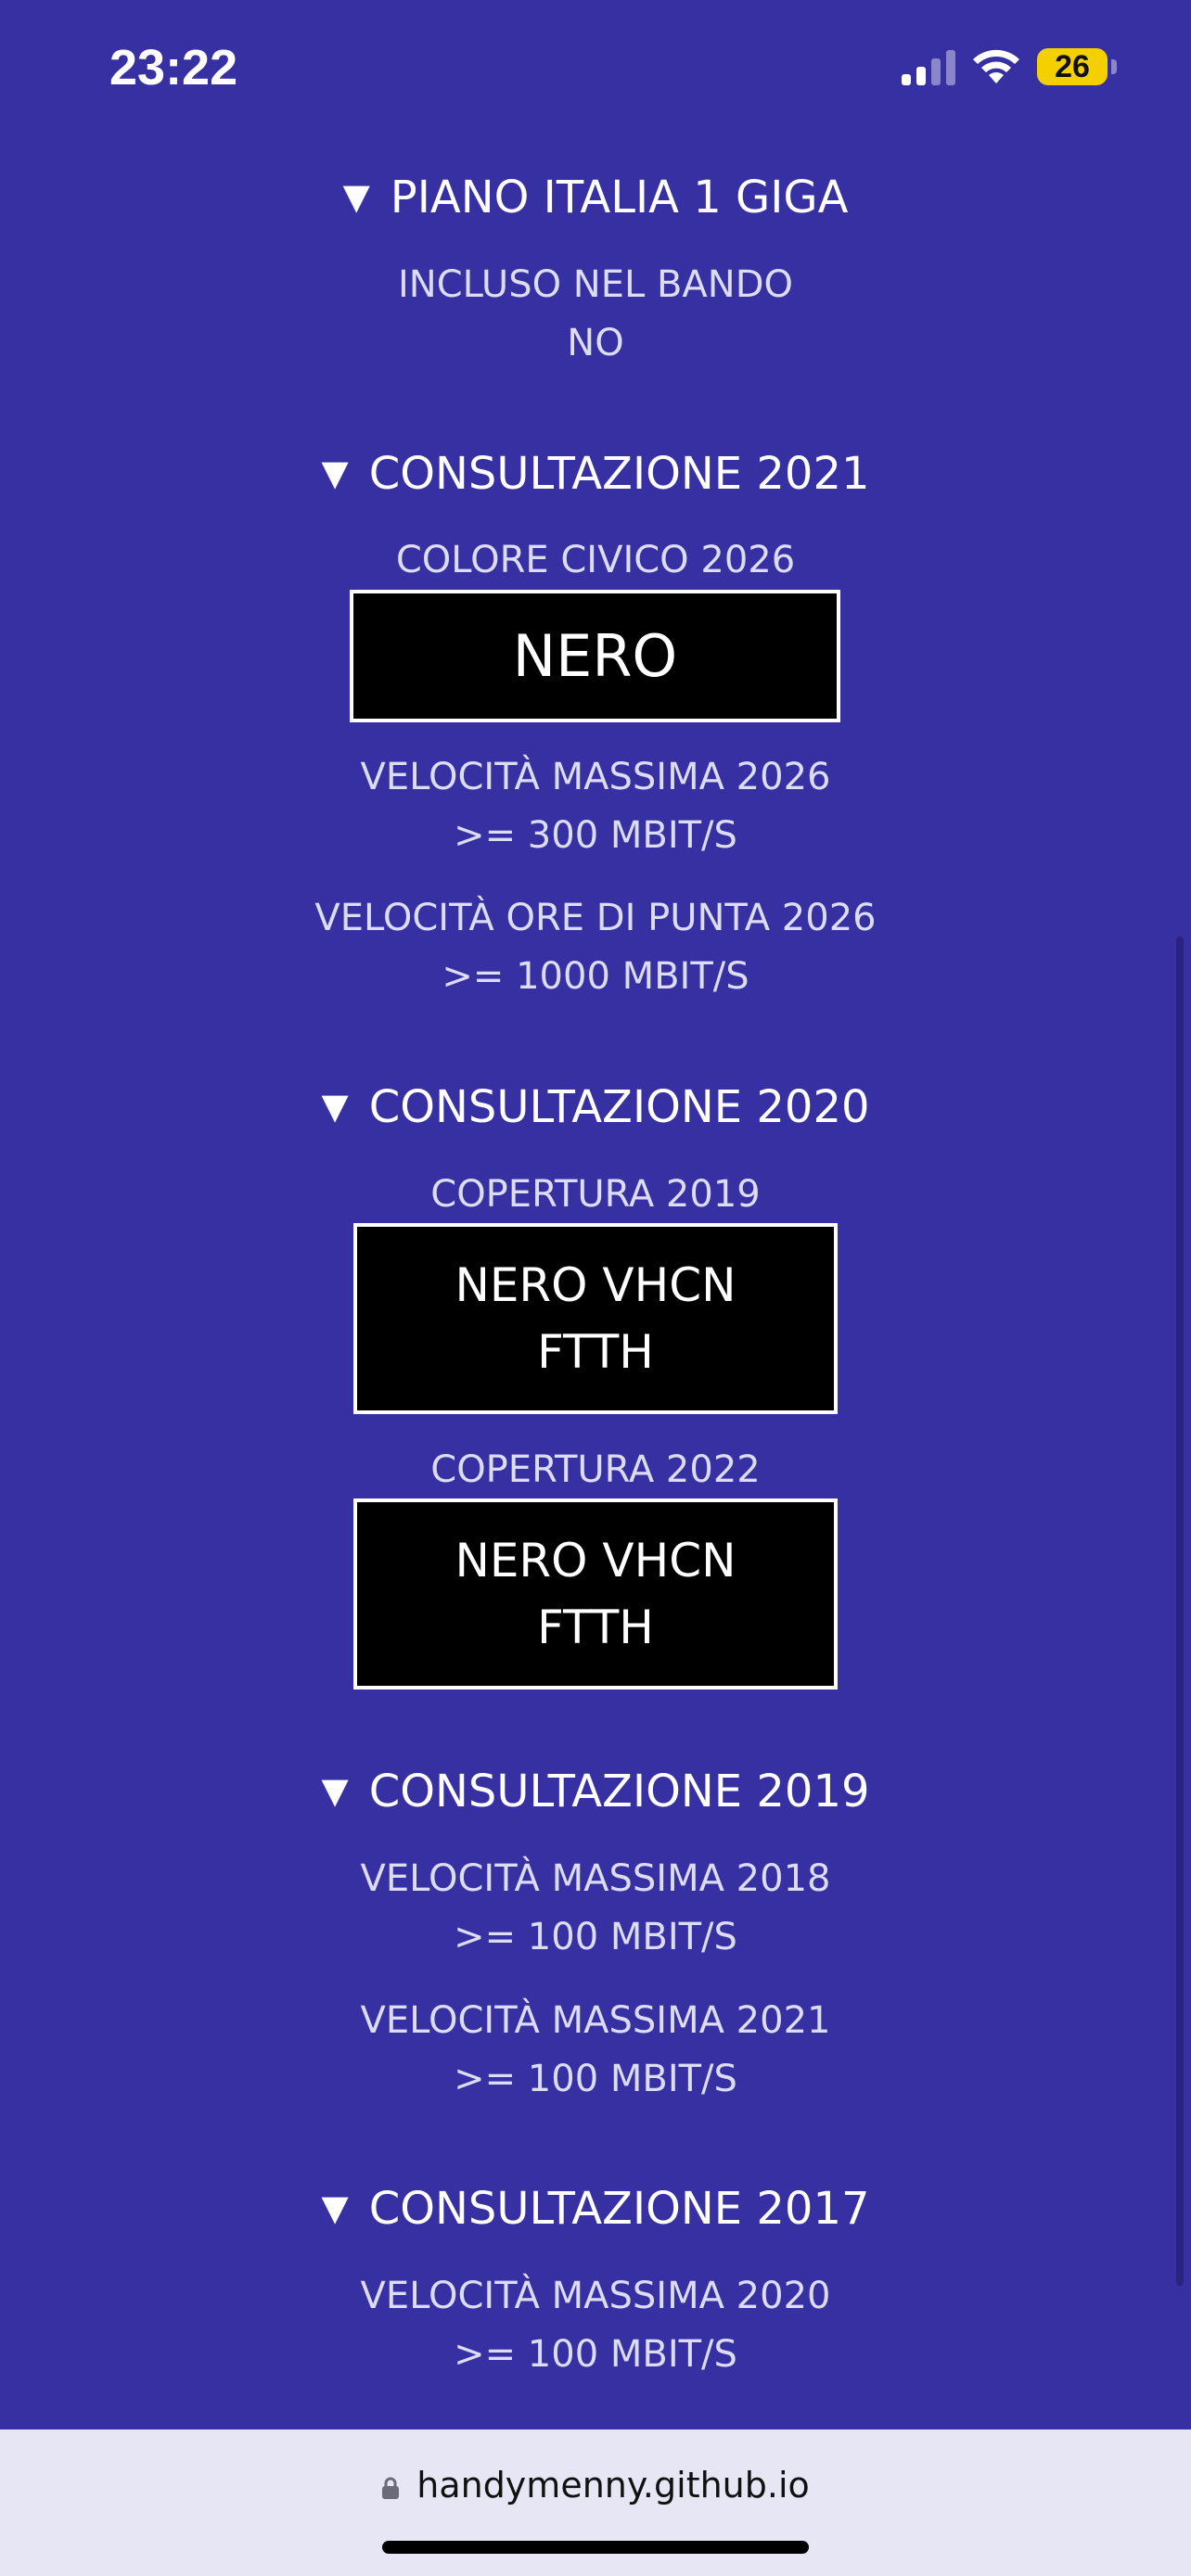 The width and height of the screenshot is (1191, 2576). Describe the element at coordinates (1073, 66) in the screenshot. I see `battery-indicator: 26` at that location.